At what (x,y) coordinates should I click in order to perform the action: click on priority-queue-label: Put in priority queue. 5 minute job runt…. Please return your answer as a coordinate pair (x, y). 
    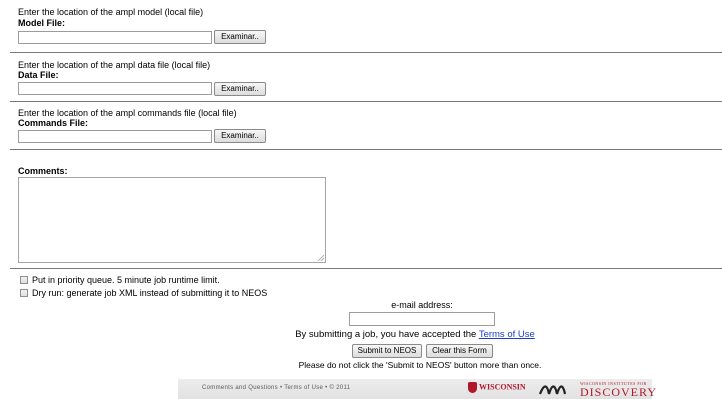
    Looking at the image, I should click on (126, 280).